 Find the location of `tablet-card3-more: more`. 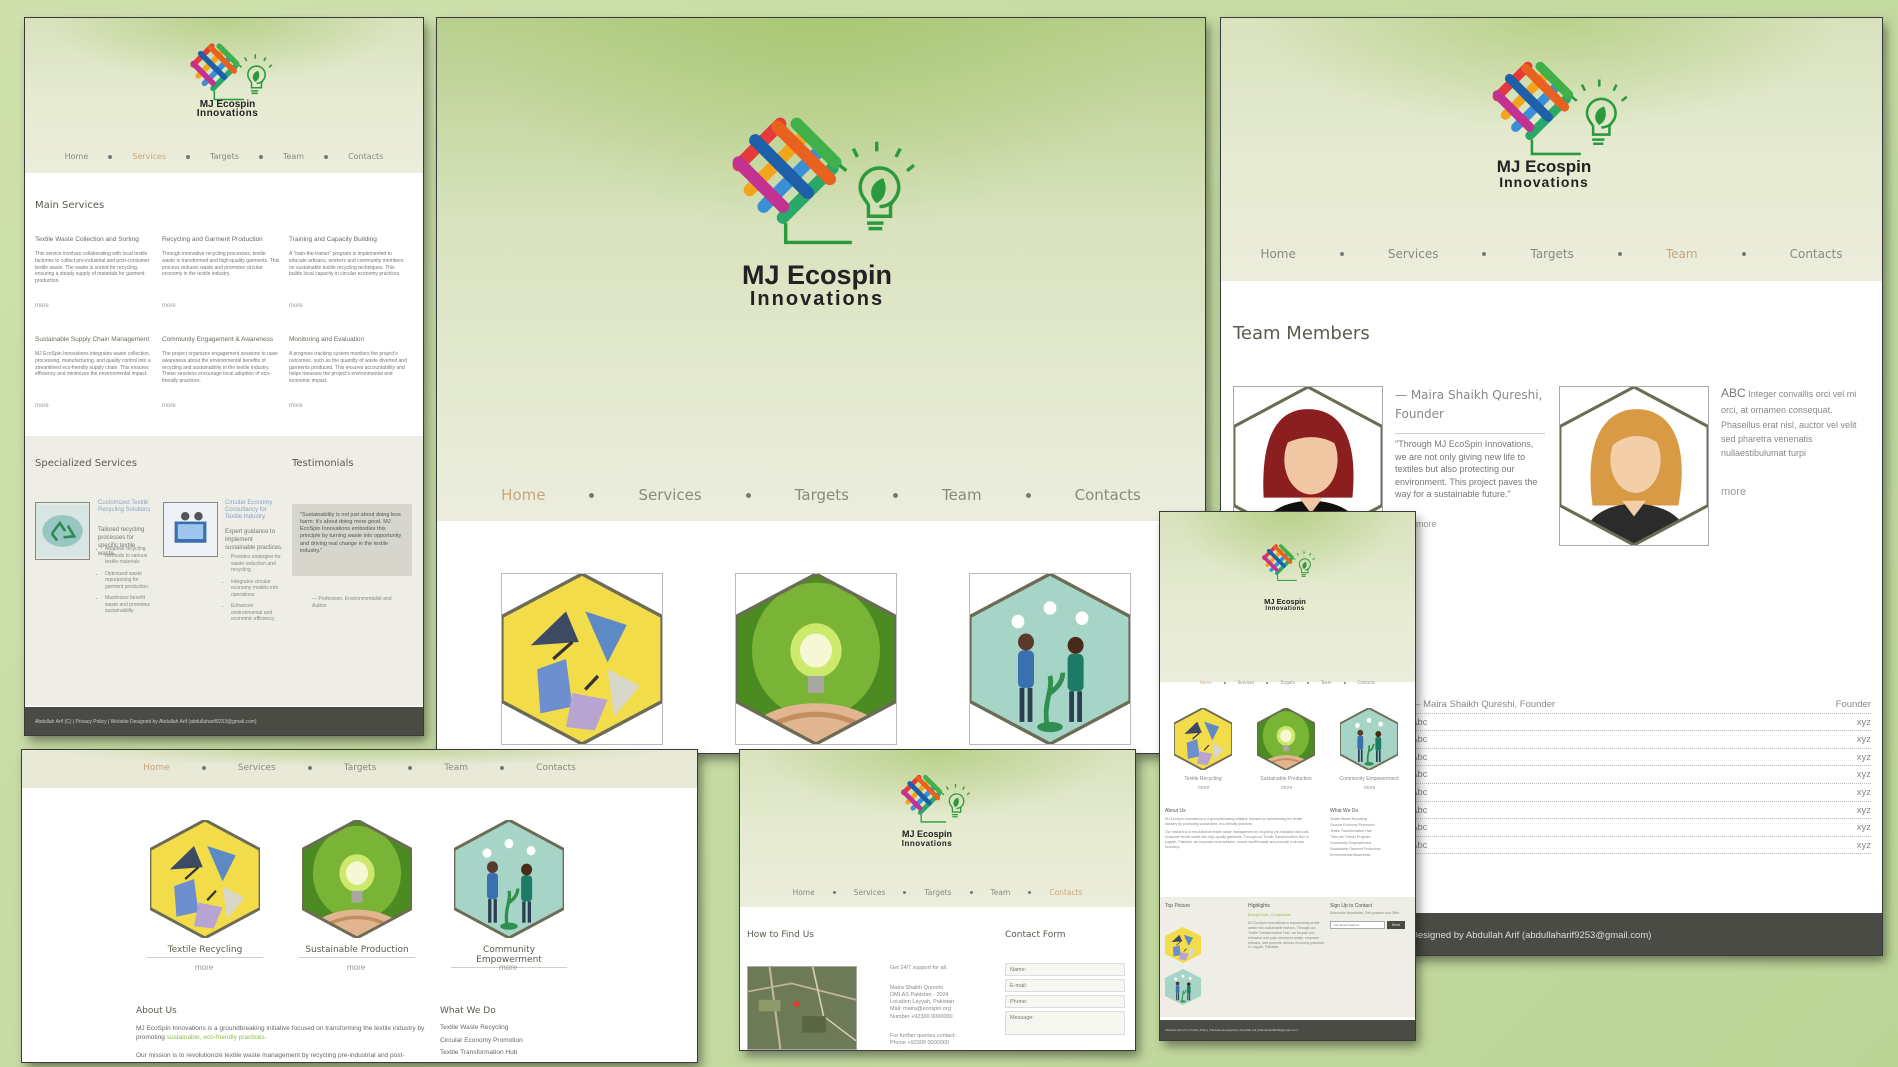

tablet-card3-more: more is located at coordinates (1369, 788).